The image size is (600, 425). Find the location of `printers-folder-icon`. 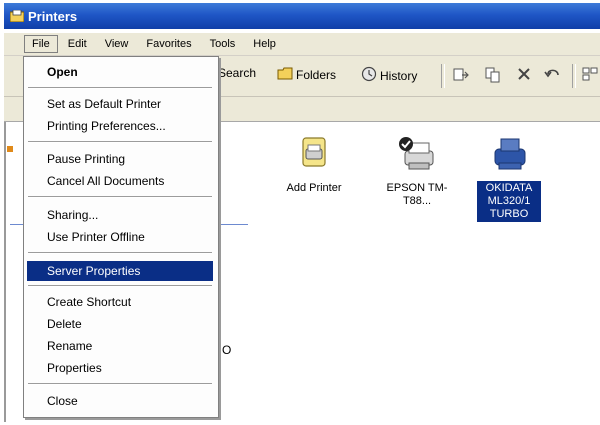

printers-folder-icon is located at coordinates (17, 16).